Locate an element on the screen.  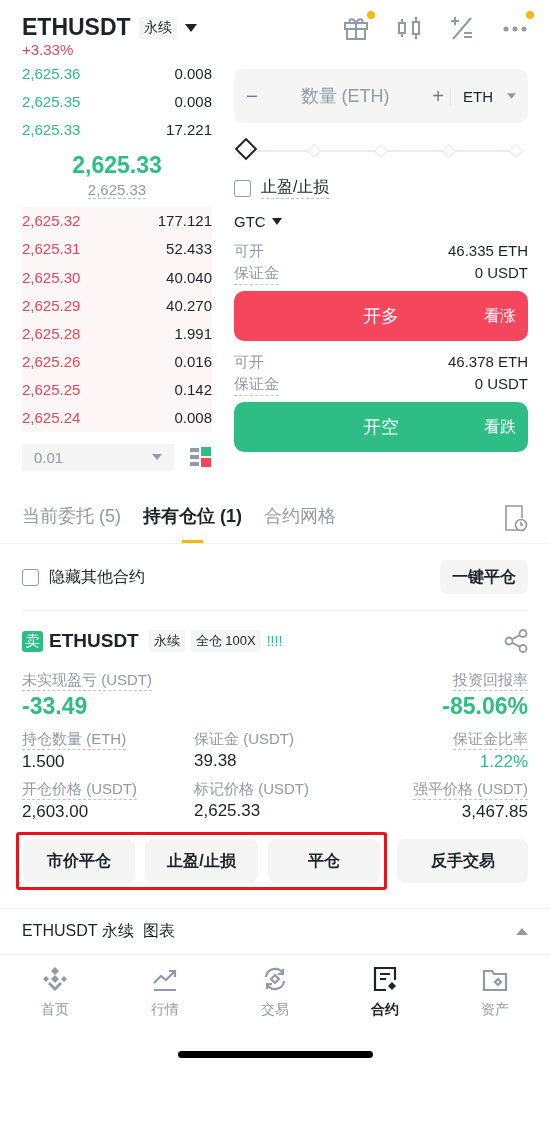
bid-price: 2,625.30 is located at coordinates (51, 277).